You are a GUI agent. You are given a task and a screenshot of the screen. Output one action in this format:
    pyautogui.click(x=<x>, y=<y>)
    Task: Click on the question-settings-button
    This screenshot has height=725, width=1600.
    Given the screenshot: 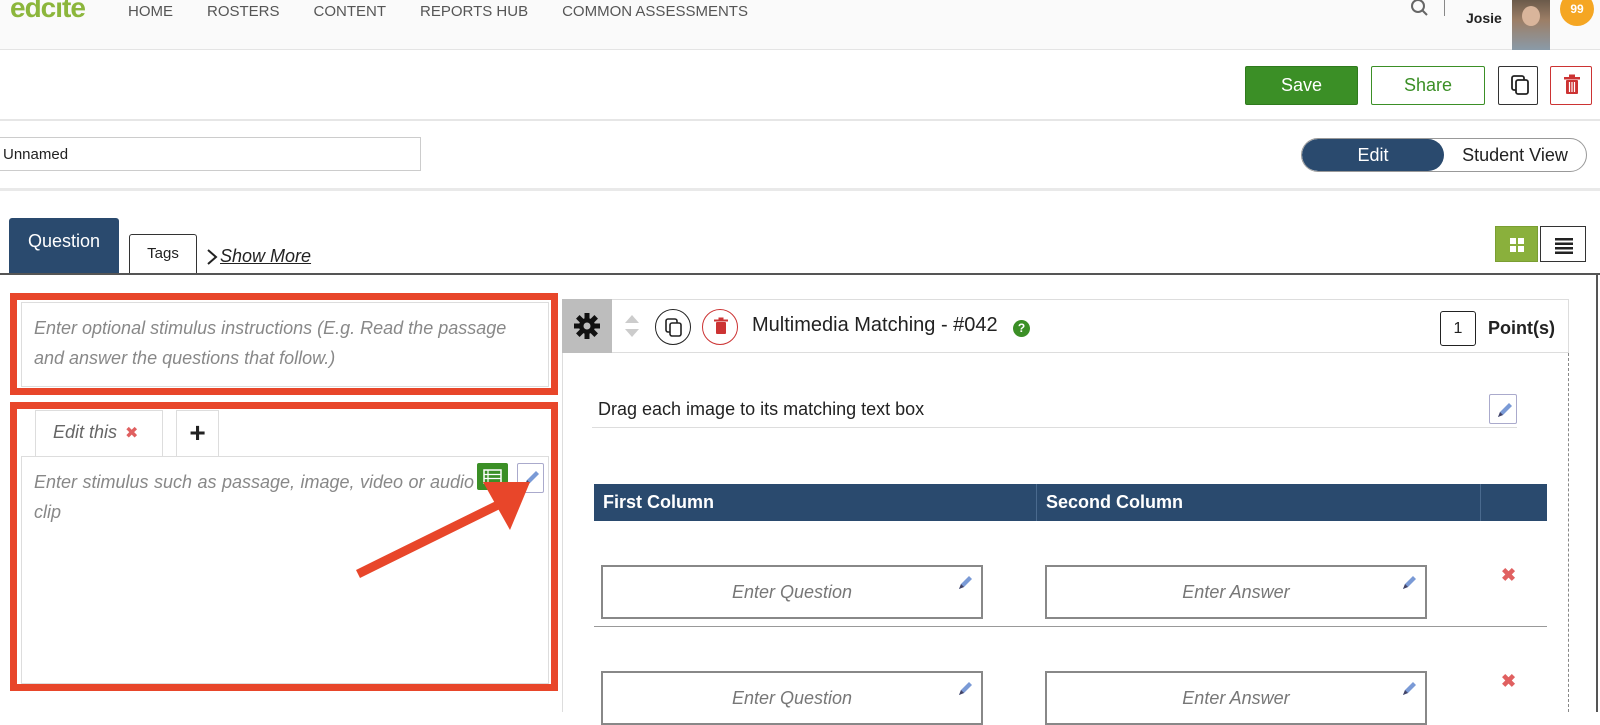 What is the action you would take?
    pyautogui.click(x=587, y=326)
    